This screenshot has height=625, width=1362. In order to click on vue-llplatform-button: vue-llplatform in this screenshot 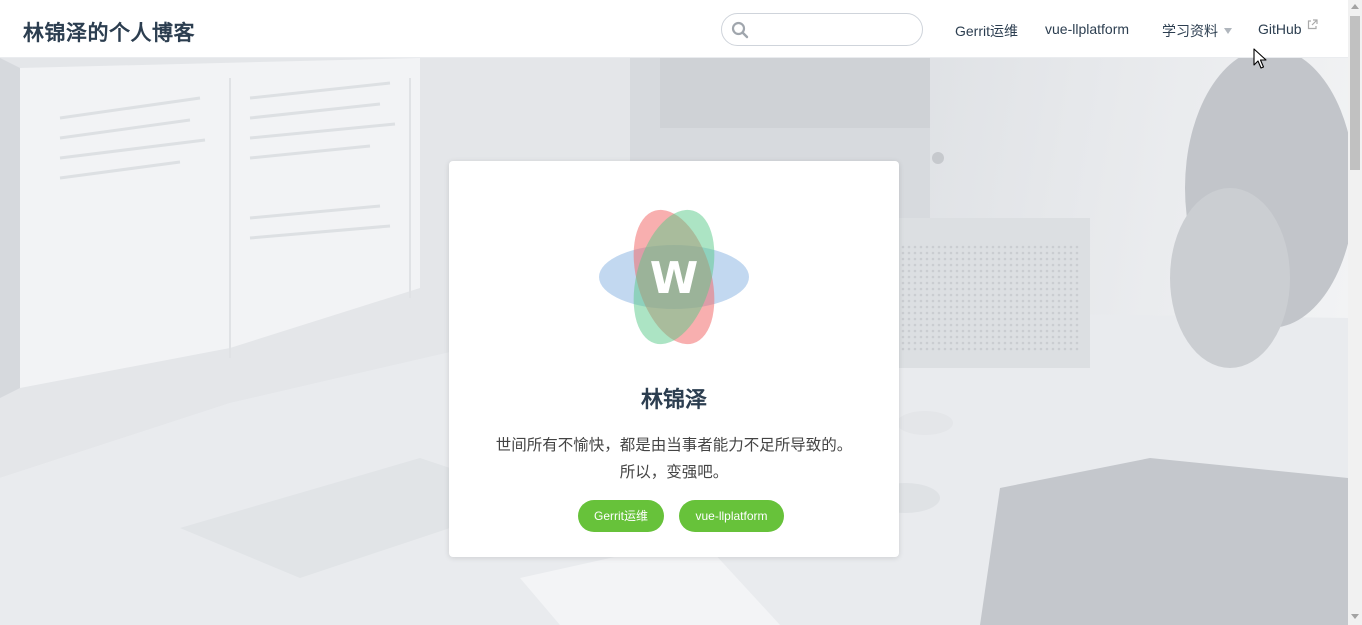, I will do `click(731, 516)`.